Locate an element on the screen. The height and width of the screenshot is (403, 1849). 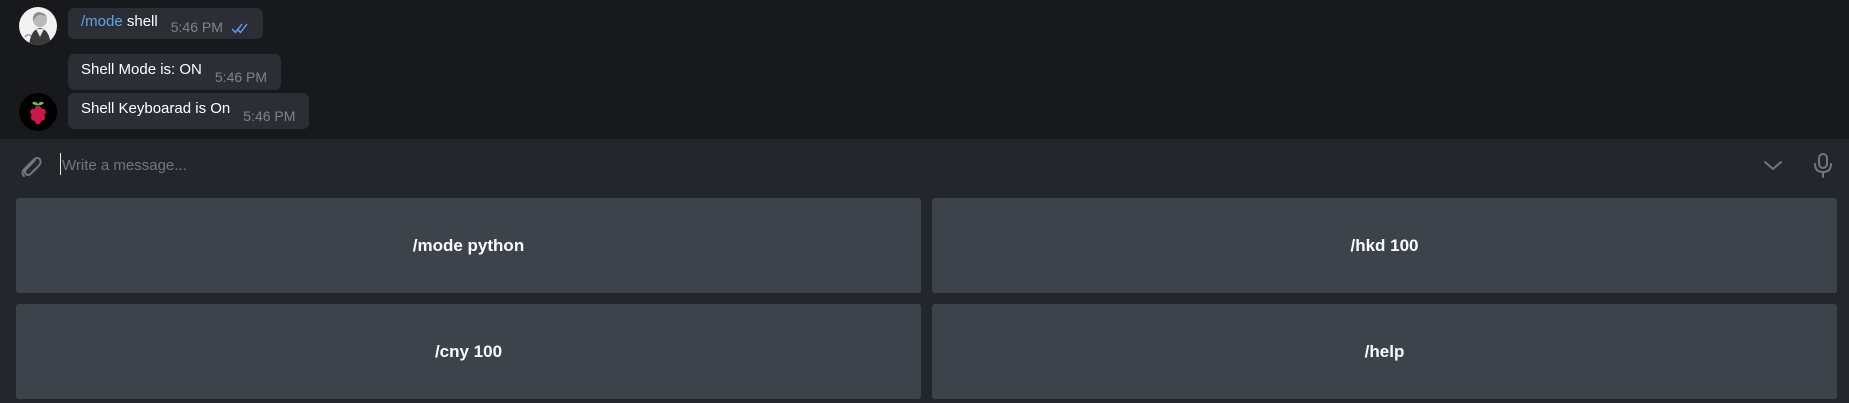
message-text-rest: shell is located at coordinates (140, 21).